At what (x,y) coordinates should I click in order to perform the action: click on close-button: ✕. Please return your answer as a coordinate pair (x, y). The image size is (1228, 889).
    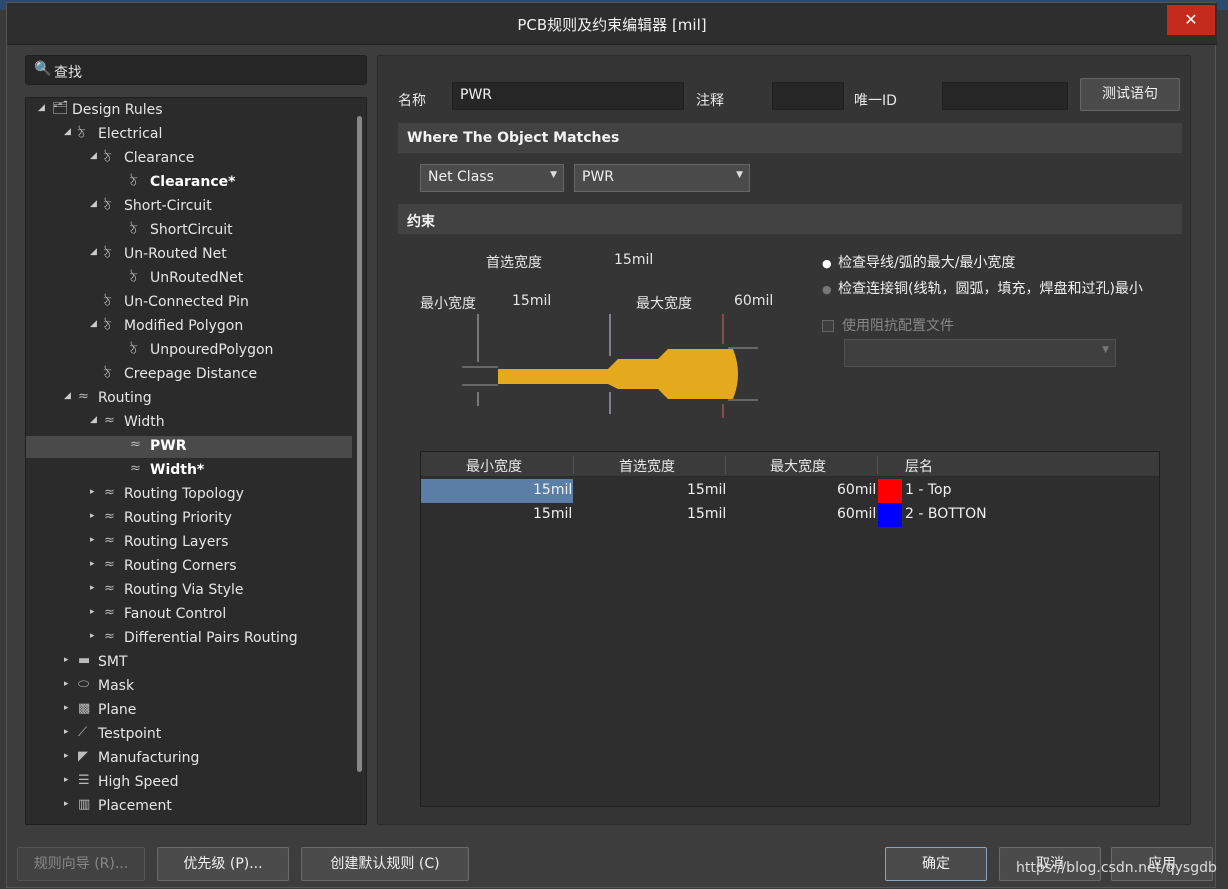
    Looking at the image, I should click on (1191, 20).